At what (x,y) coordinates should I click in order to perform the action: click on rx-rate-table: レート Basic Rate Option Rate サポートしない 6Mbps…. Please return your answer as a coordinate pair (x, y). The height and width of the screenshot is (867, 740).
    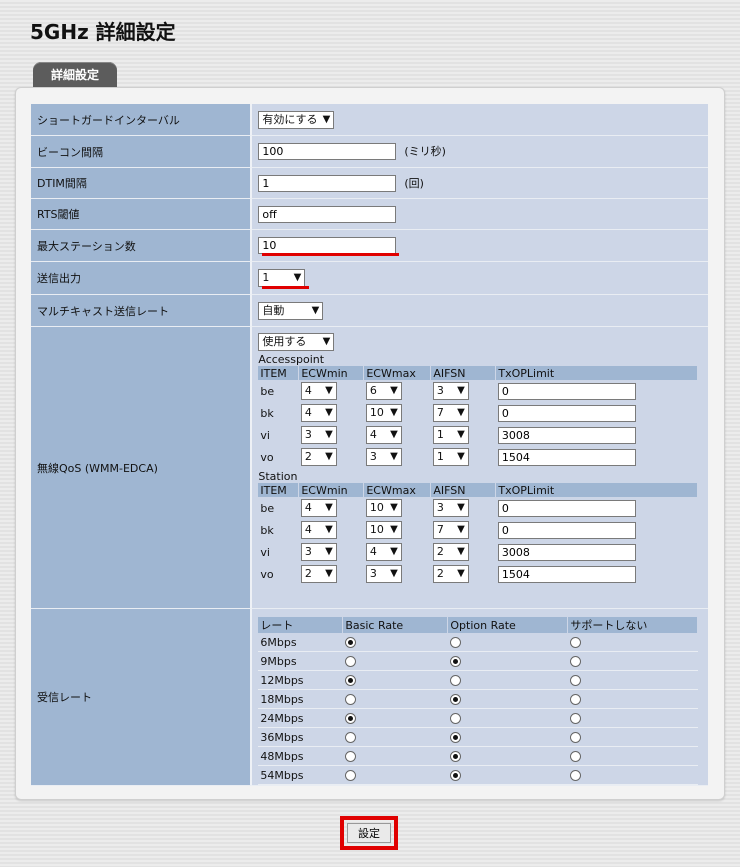
    Looking at the image, I should click on (478, 701).